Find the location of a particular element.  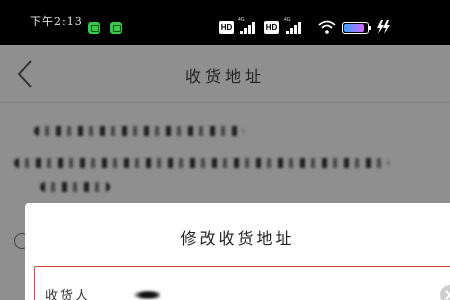

wifi-icon is located at coordinates (327, 27).